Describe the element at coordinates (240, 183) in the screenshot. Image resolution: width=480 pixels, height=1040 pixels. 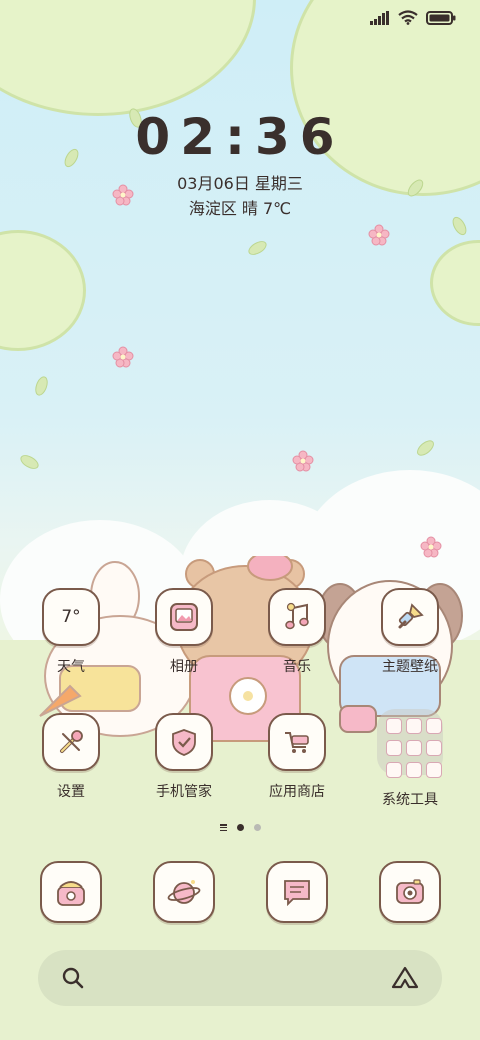
I see `clock-date: 03月06日 星期三` at that location.